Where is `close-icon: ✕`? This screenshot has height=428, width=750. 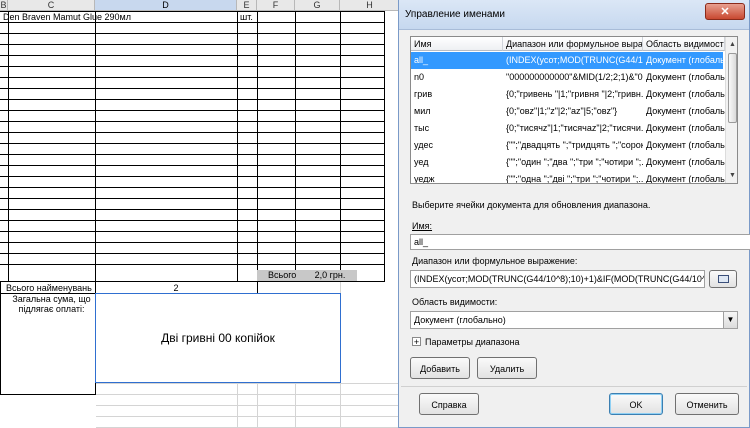
close-icon: ✕ is located at coordinates (725, 11).